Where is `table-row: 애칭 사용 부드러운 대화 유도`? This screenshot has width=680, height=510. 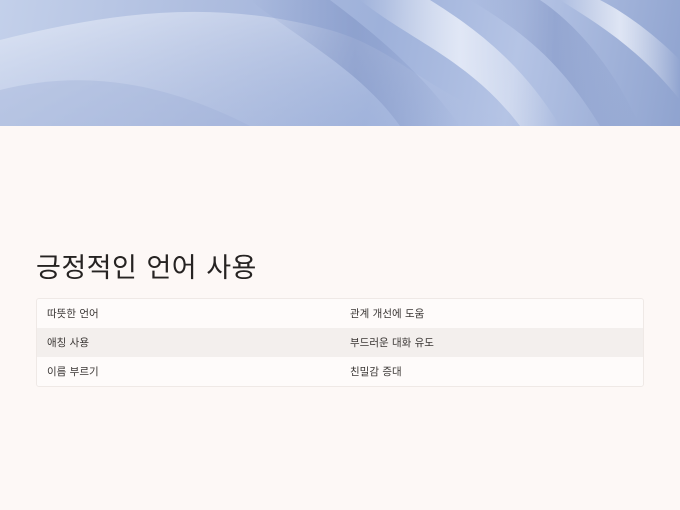
table-row: 애칭 사용 부드러운 대화 유도 is located at coordinates (340, 342).